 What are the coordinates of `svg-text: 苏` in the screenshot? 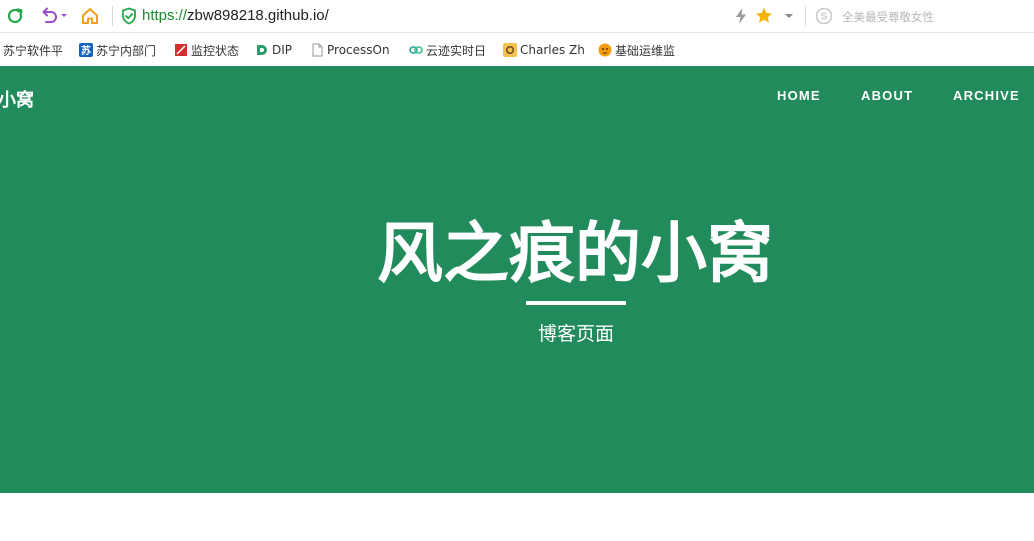 It's located at (86, 50).